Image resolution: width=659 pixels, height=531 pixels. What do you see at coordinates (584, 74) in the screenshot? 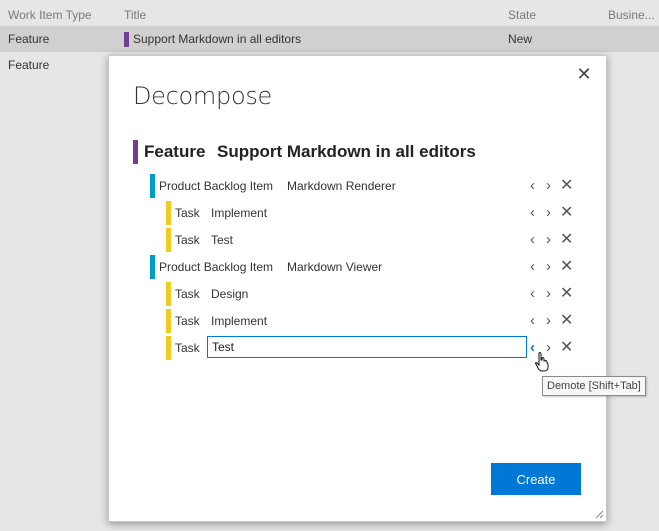
I see `close-icon: ✕` at bounding box center [584, 74].